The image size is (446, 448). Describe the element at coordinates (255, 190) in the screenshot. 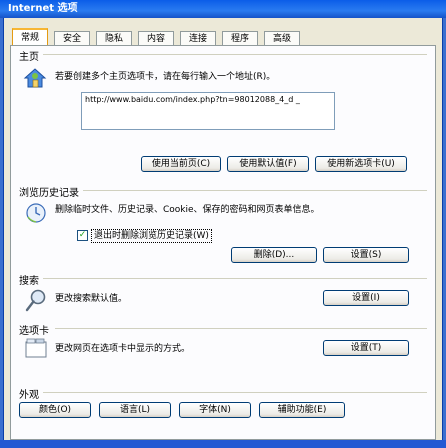

I see `browsing-history-group-line` at that location.